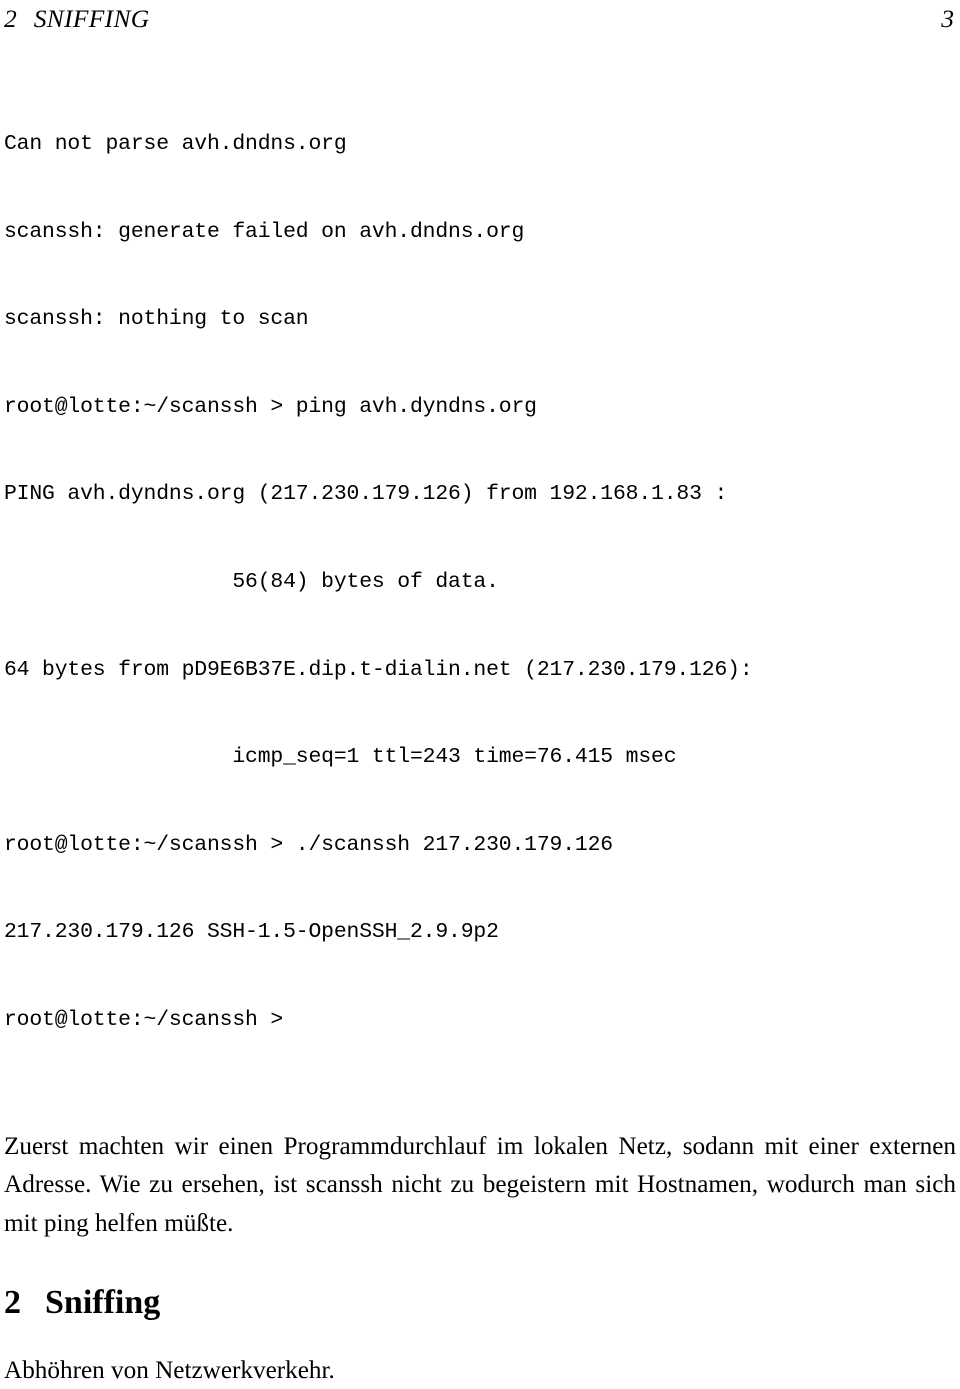 This screenshot has height=1389, width=960. What do you see at coordinates (175, 143) in the screenshot?
I see `terminal-line: Can not parse avh.dndns.org` at bounding box center [175, 143].